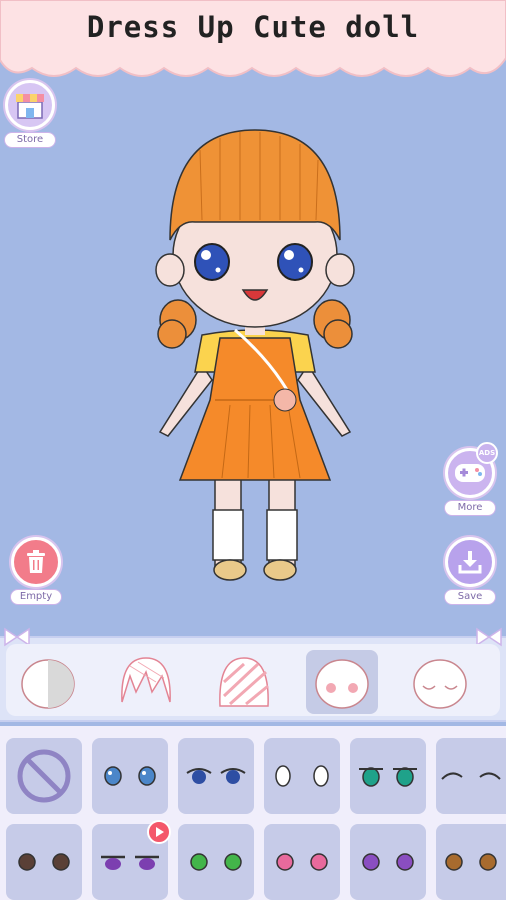  I want to click on eye-option-green, so click(216, 862).